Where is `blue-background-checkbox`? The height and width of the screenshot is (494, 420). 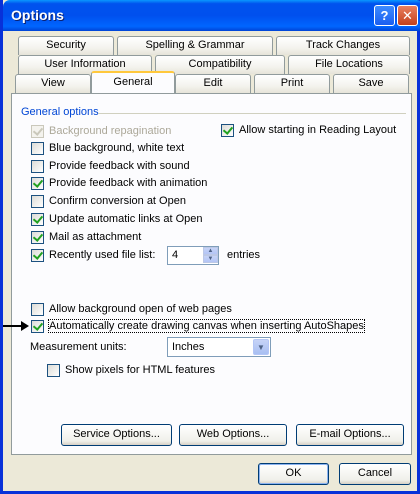
blue-background-checkbox is located at coordinates (37, 148).